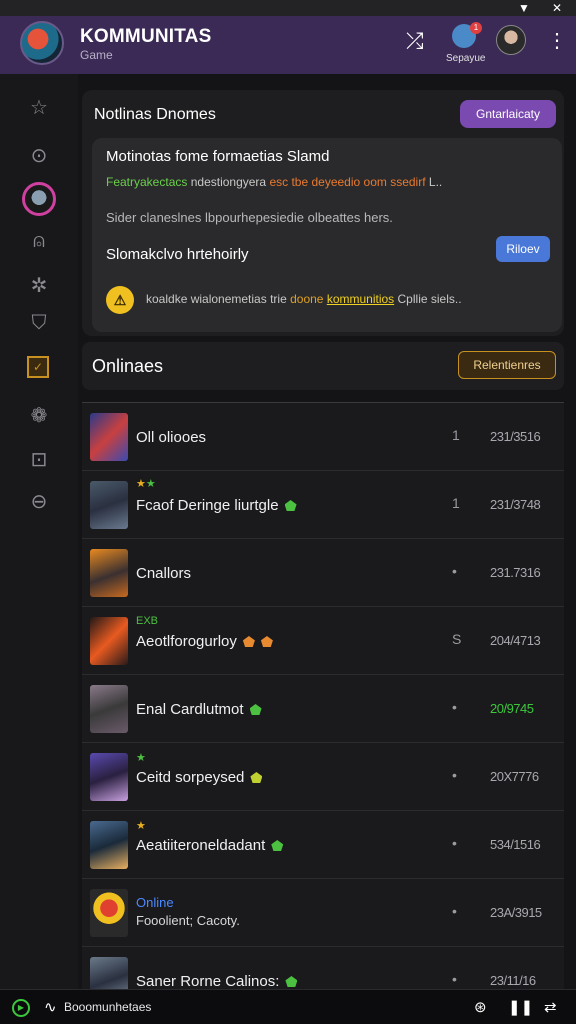 The height and width of the screenshot is (1024, 576). What do you see at coordinates (513, 980) in the screenshot?
I see `item-value: 23/11/16` at bounding box center [513, 980].